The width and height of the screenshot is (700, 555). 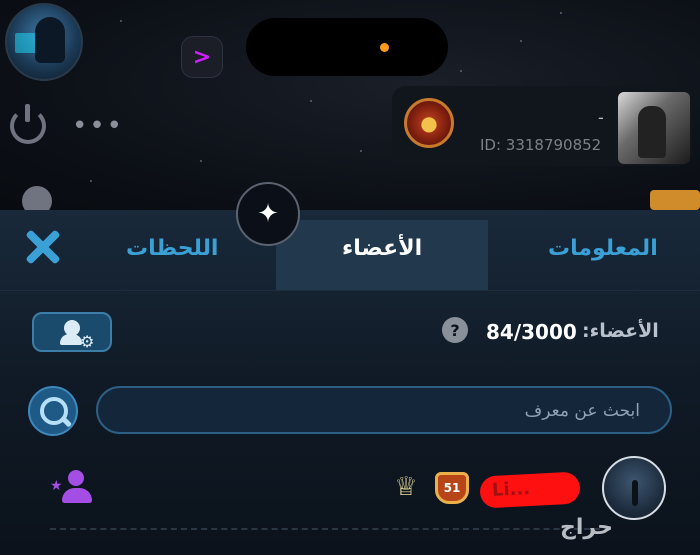 I want to click on tab-bar: المعلومات الأعضاء اللحظات, so click(x=350, y=250).